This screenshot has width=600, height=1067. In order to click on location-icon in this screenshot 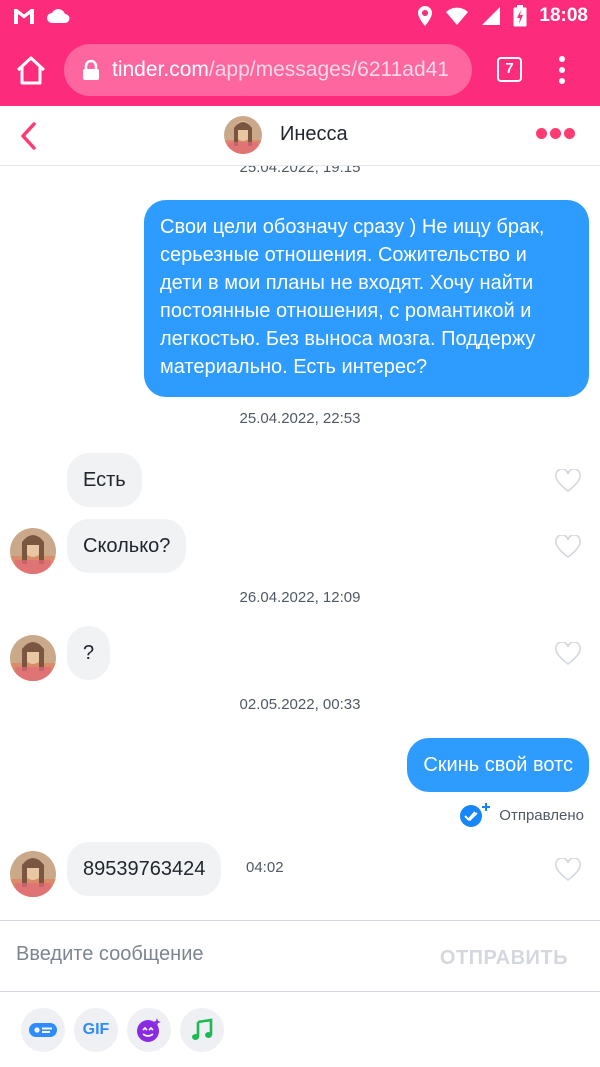, I will do `click(425, 16)`.